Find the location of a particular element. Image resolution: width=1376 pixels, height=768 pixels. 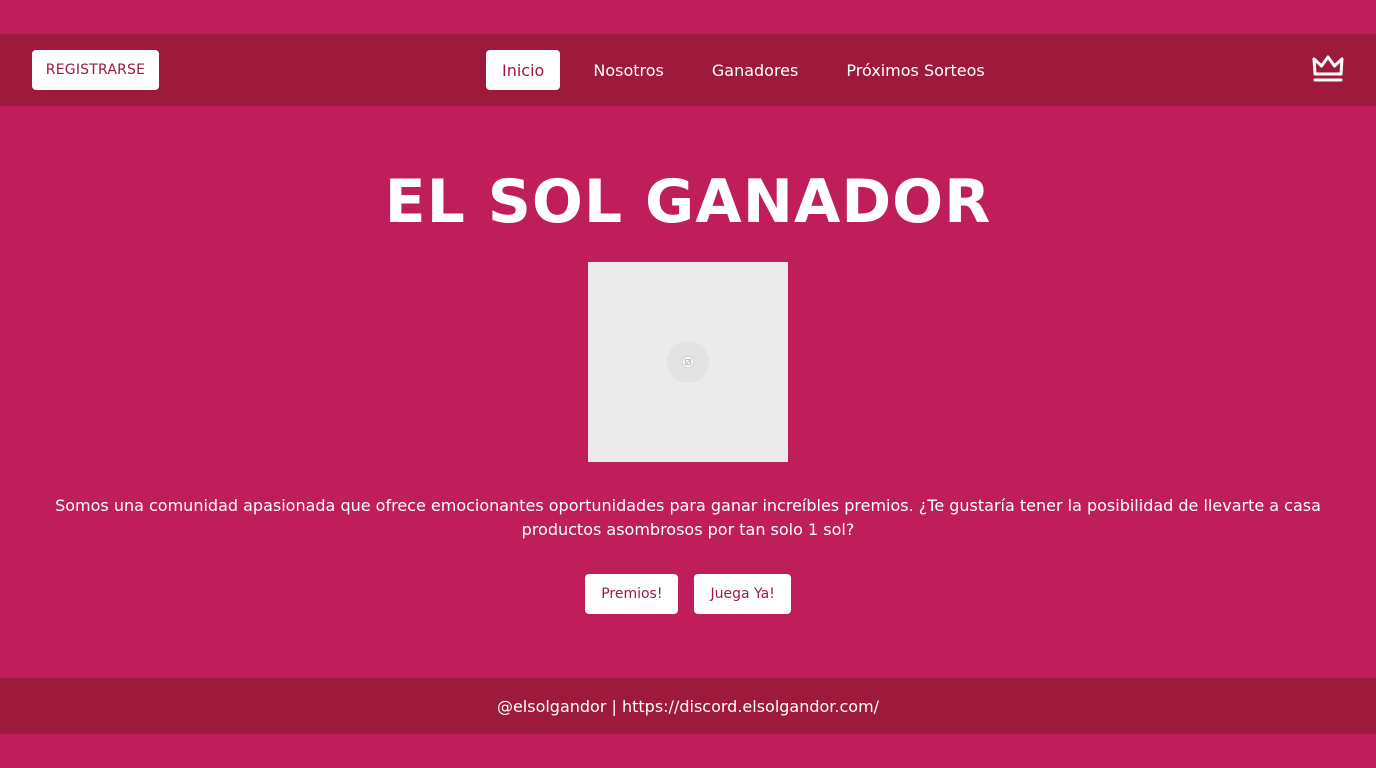

nav-item-nosotros: Nosotros is located at coordinates (628, 70).